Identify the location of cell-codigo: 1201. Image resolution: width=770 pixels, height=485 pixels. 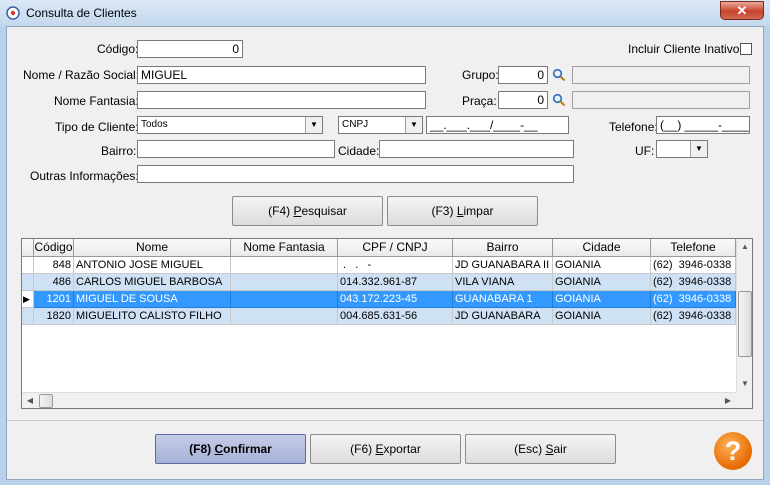
(54, 299).